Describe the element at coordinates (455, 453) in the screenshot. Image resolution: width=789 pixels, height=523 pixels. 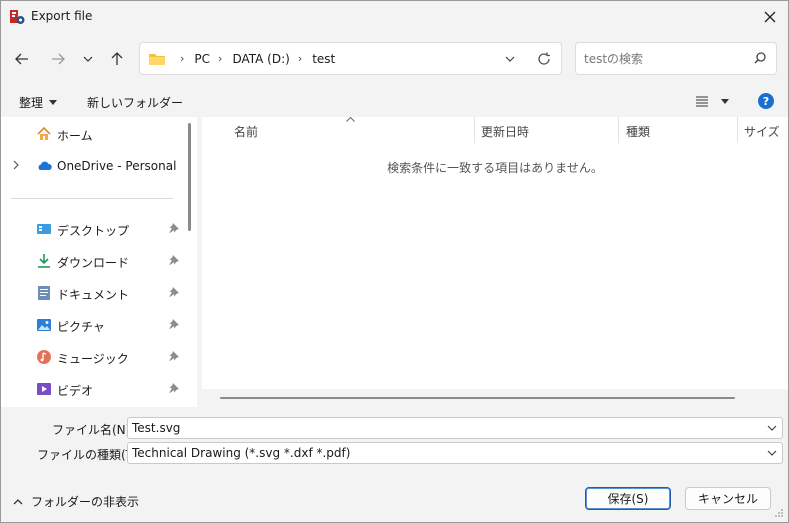
I see `filetype-select: Technical Drawing (*.svg *.dxf *.pdf)` at that location.